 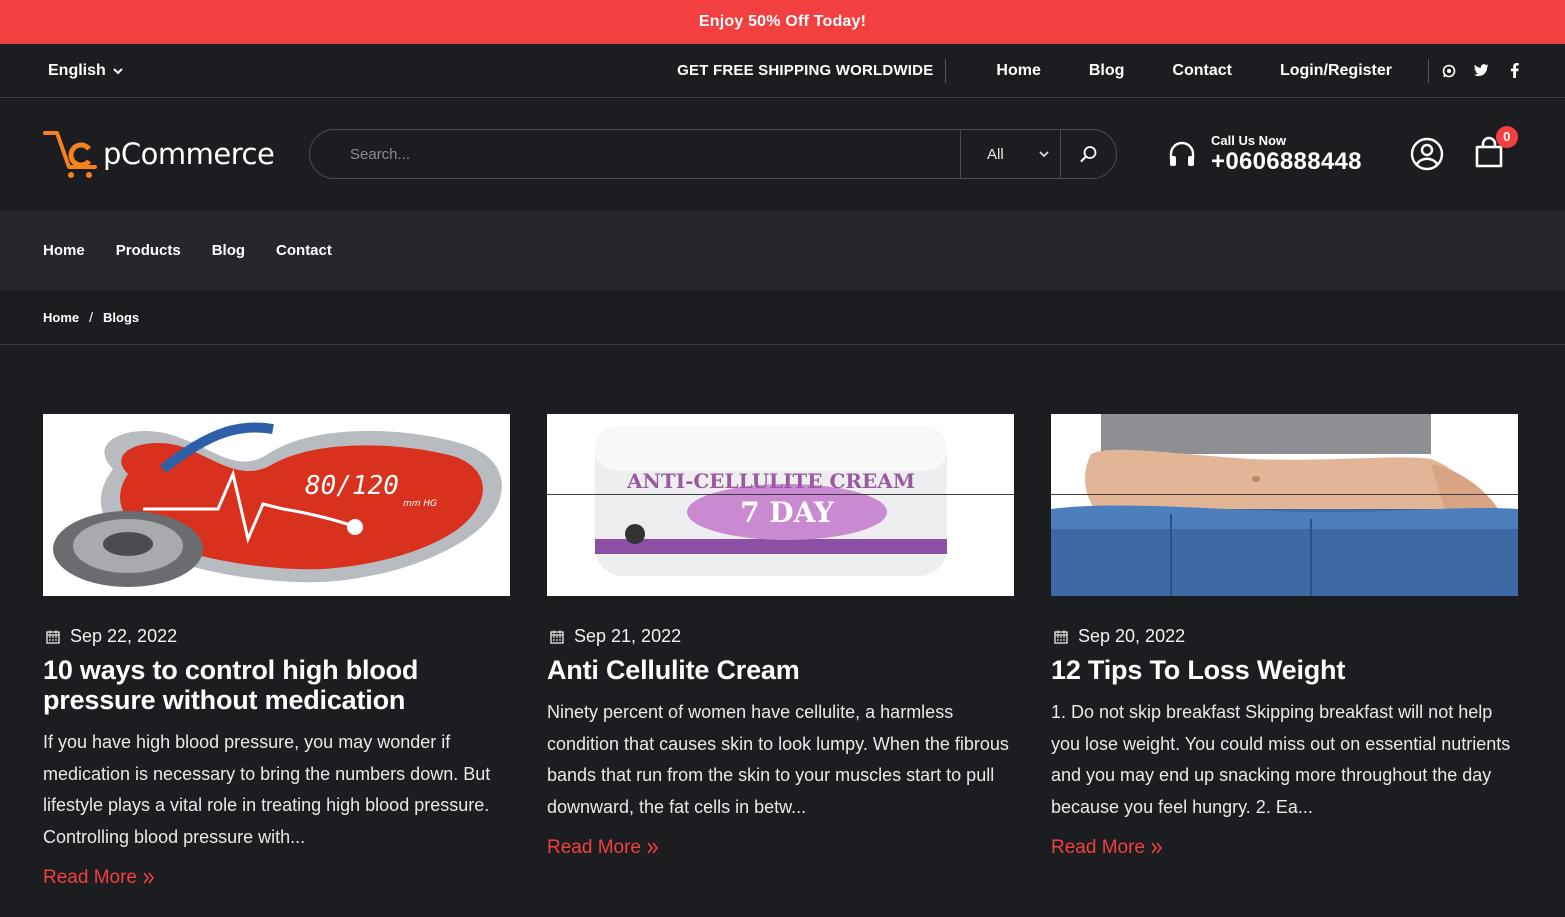 I want to click on post-date: Sep 21, 2022, so click(x=780, y=636).